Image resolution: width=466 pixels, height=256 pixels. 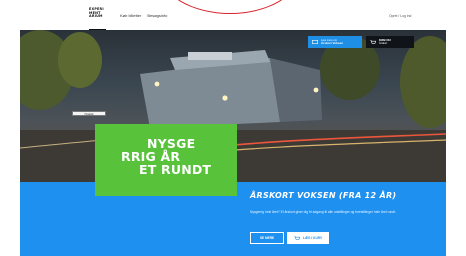 I want to click on read-more-button-text: Læs mere om Årskort Voksen, so click(x=332, y=42).